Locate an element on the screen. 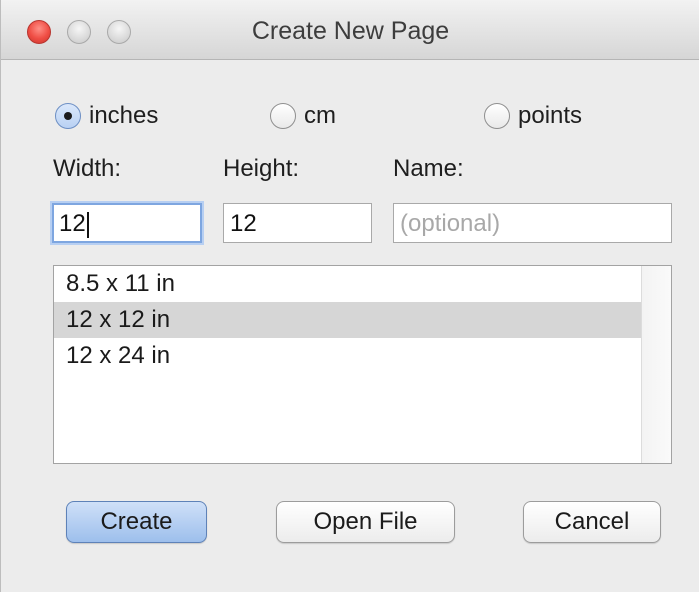 The image size is (699, 592). width-input: 12 is located at coordinates (127, 223).